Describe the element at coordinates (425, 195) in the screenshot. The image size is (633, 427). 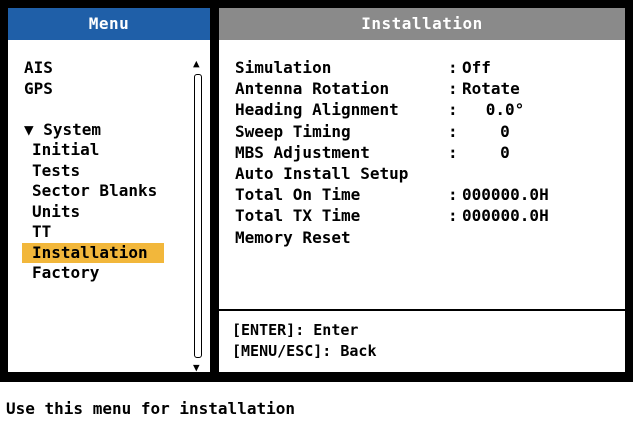
I see `setting-total-on-time: Total On Time:000000.0H` at that location.